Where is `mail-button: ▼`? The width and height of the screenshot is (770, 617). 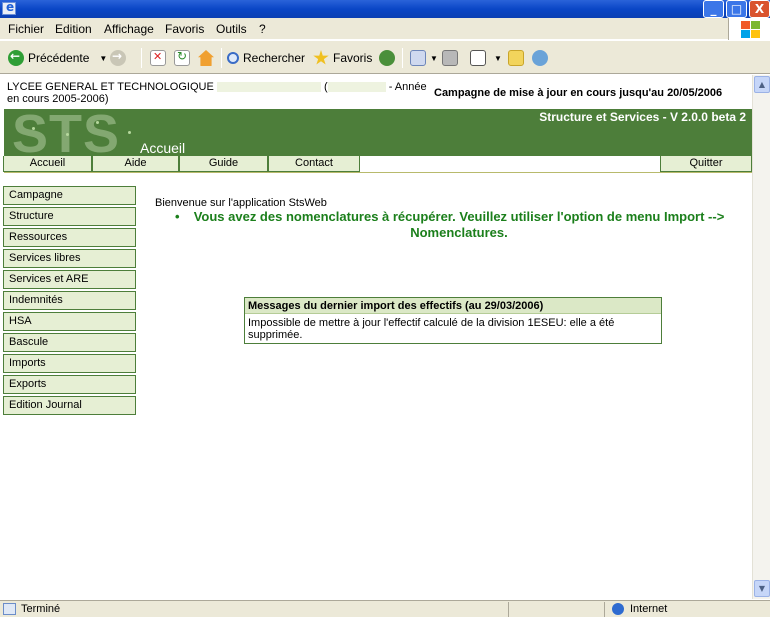
mail-button: ▼ is located at coordinates (424, 58).